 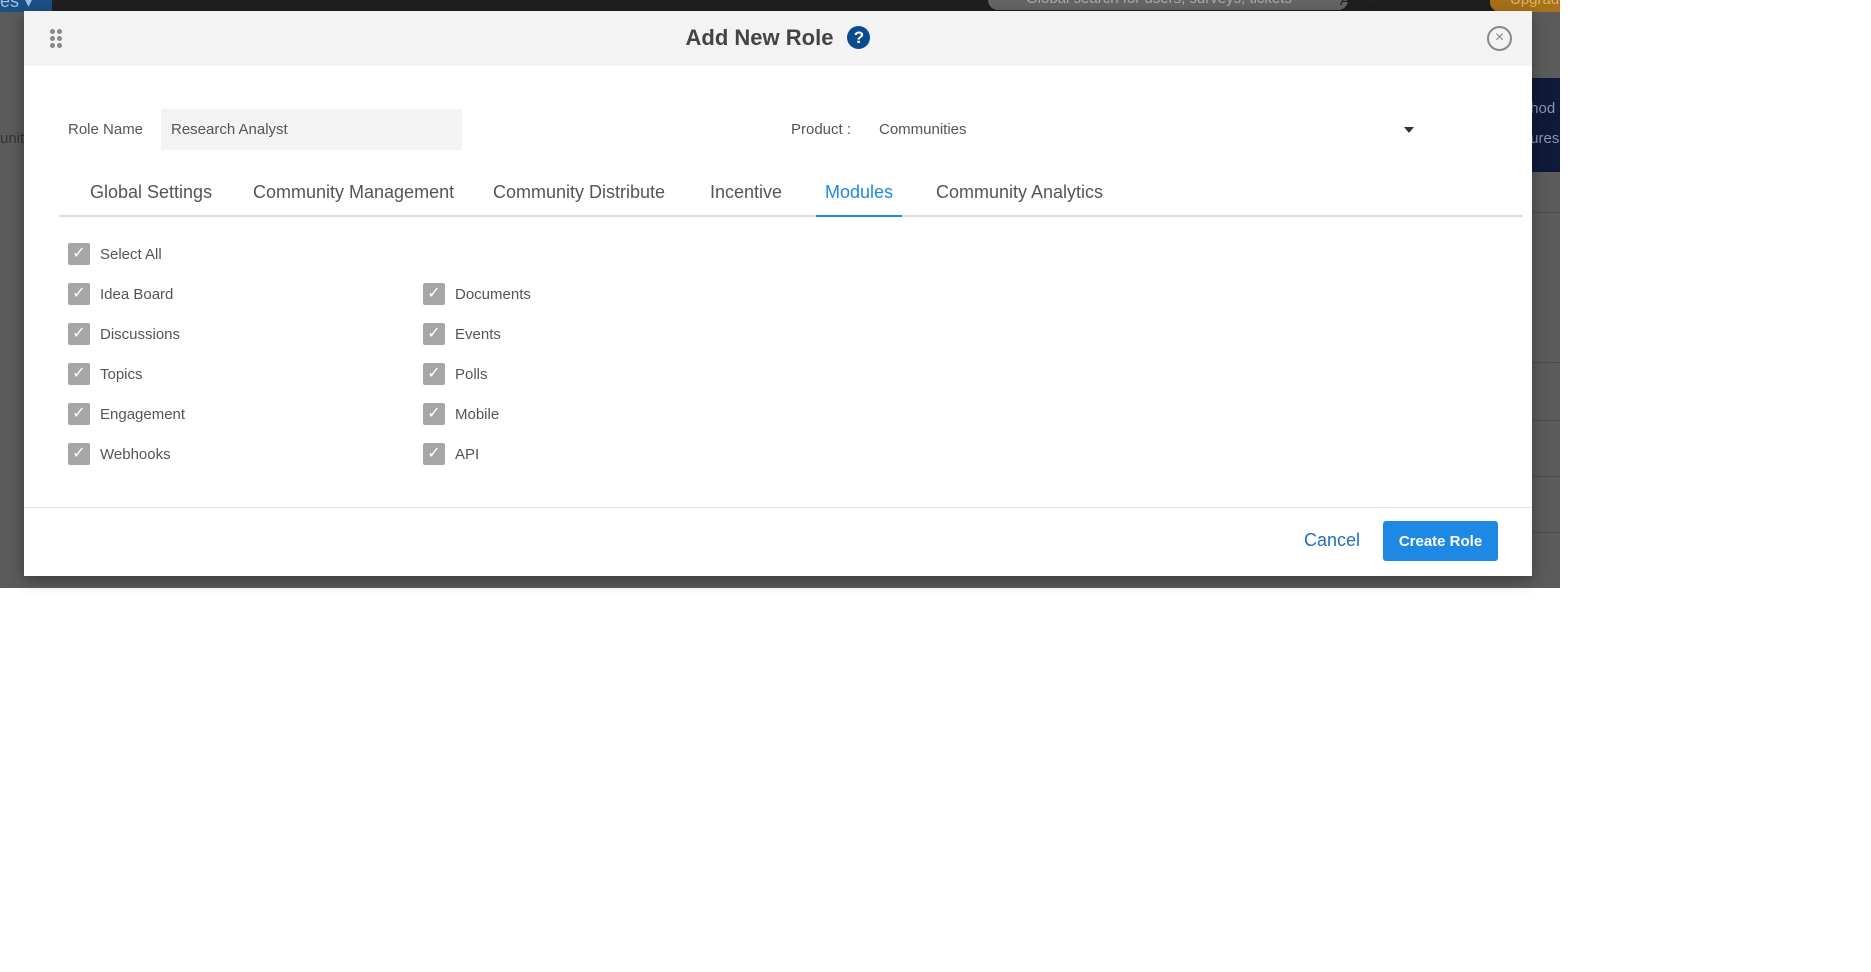 I want to click on module-checkbox-api: ✓ API, so click(x=451, y=454).